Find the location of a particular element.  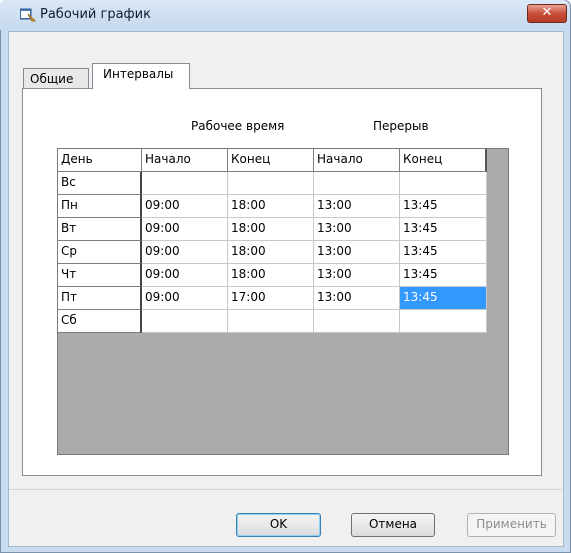

window-title: Рабочий график is located at coordinates (95, 14).